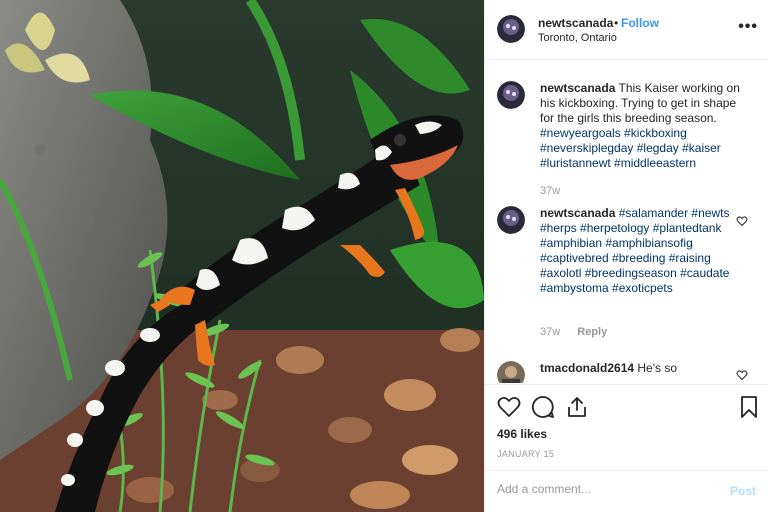 This screenshot has width=768, height=512. What do you see at coordinates (577, 38) in the screenshot?
I see `post-location: Toronto, Ontario` at bounding box center [577, 38].